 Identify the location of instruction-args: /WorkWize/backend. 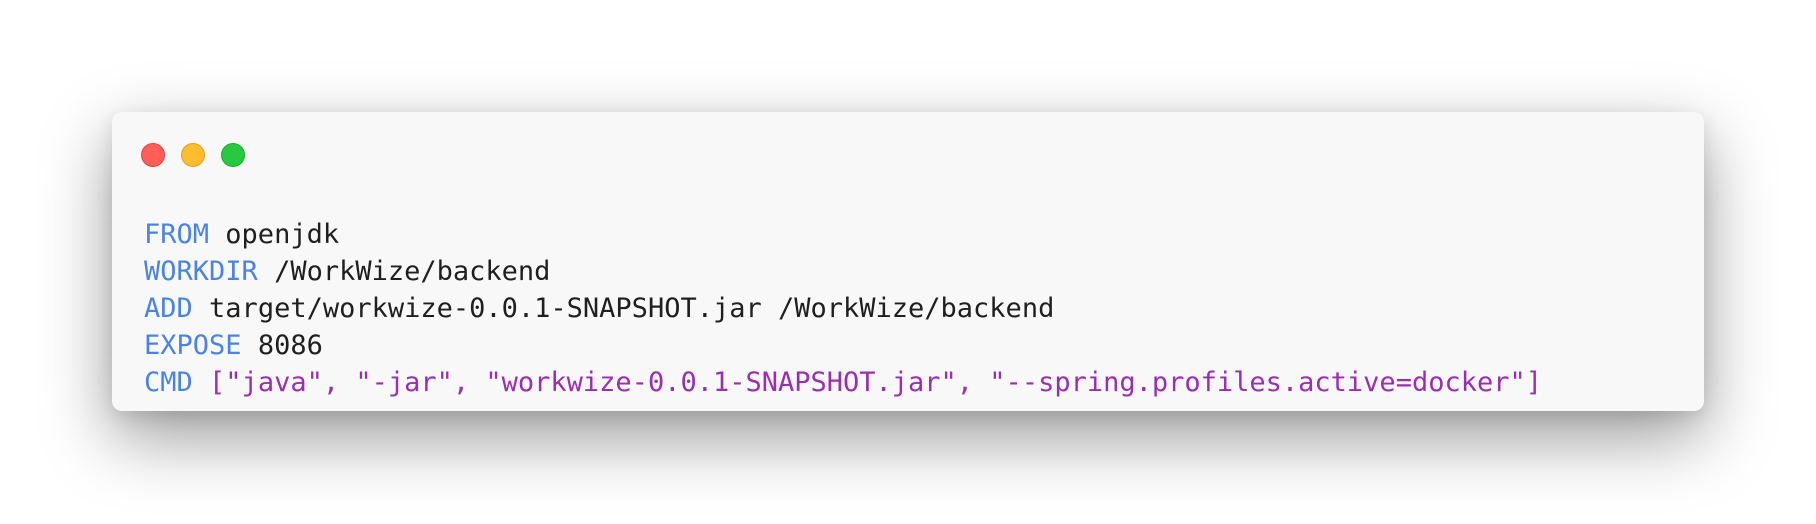
(412, 271).